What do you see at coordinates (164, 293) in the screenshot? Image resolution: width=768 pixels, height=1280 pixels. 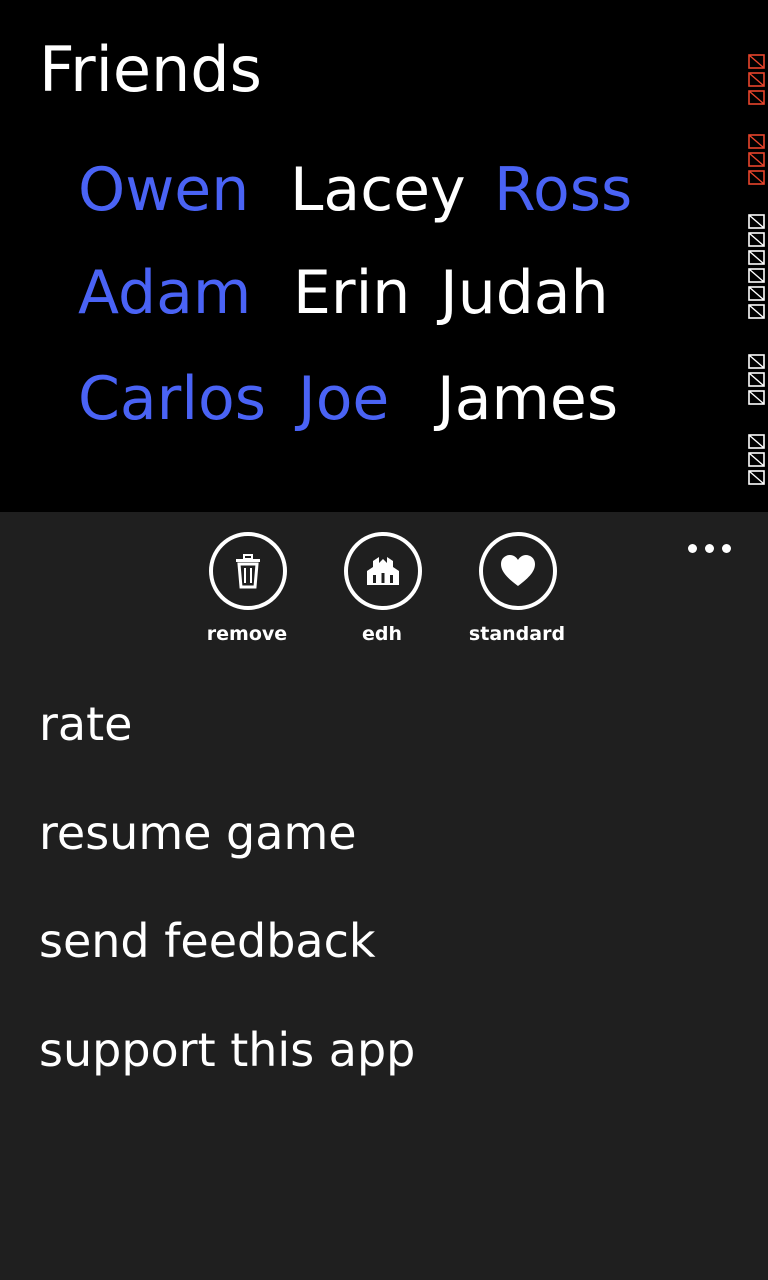 I see `friend-name: Adam` at bounding box center [164, 293].